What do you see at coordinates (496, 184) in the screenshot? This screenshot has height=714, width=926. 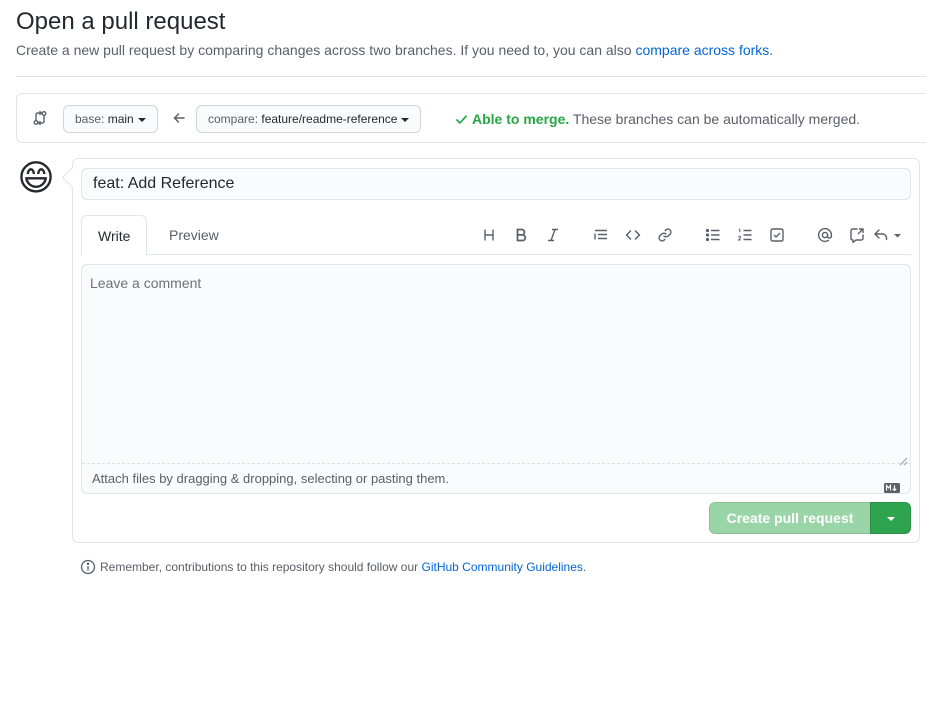 I see `pr-title-input` at bounding box center [496, 184].